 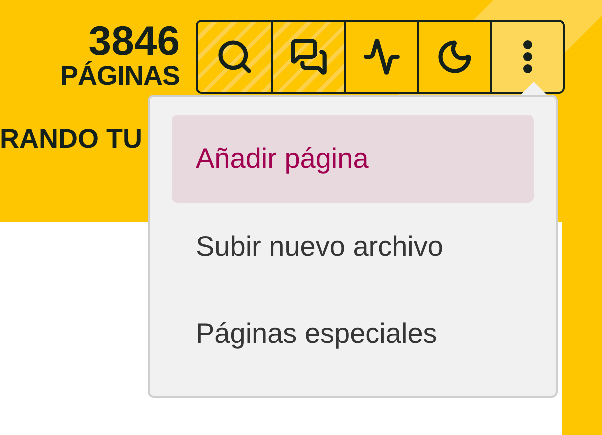 What do you see at coordinates (120, 76) in the screenshot?
I see `page-count-label: PÁGINAS` at bounding box center [120, 76].